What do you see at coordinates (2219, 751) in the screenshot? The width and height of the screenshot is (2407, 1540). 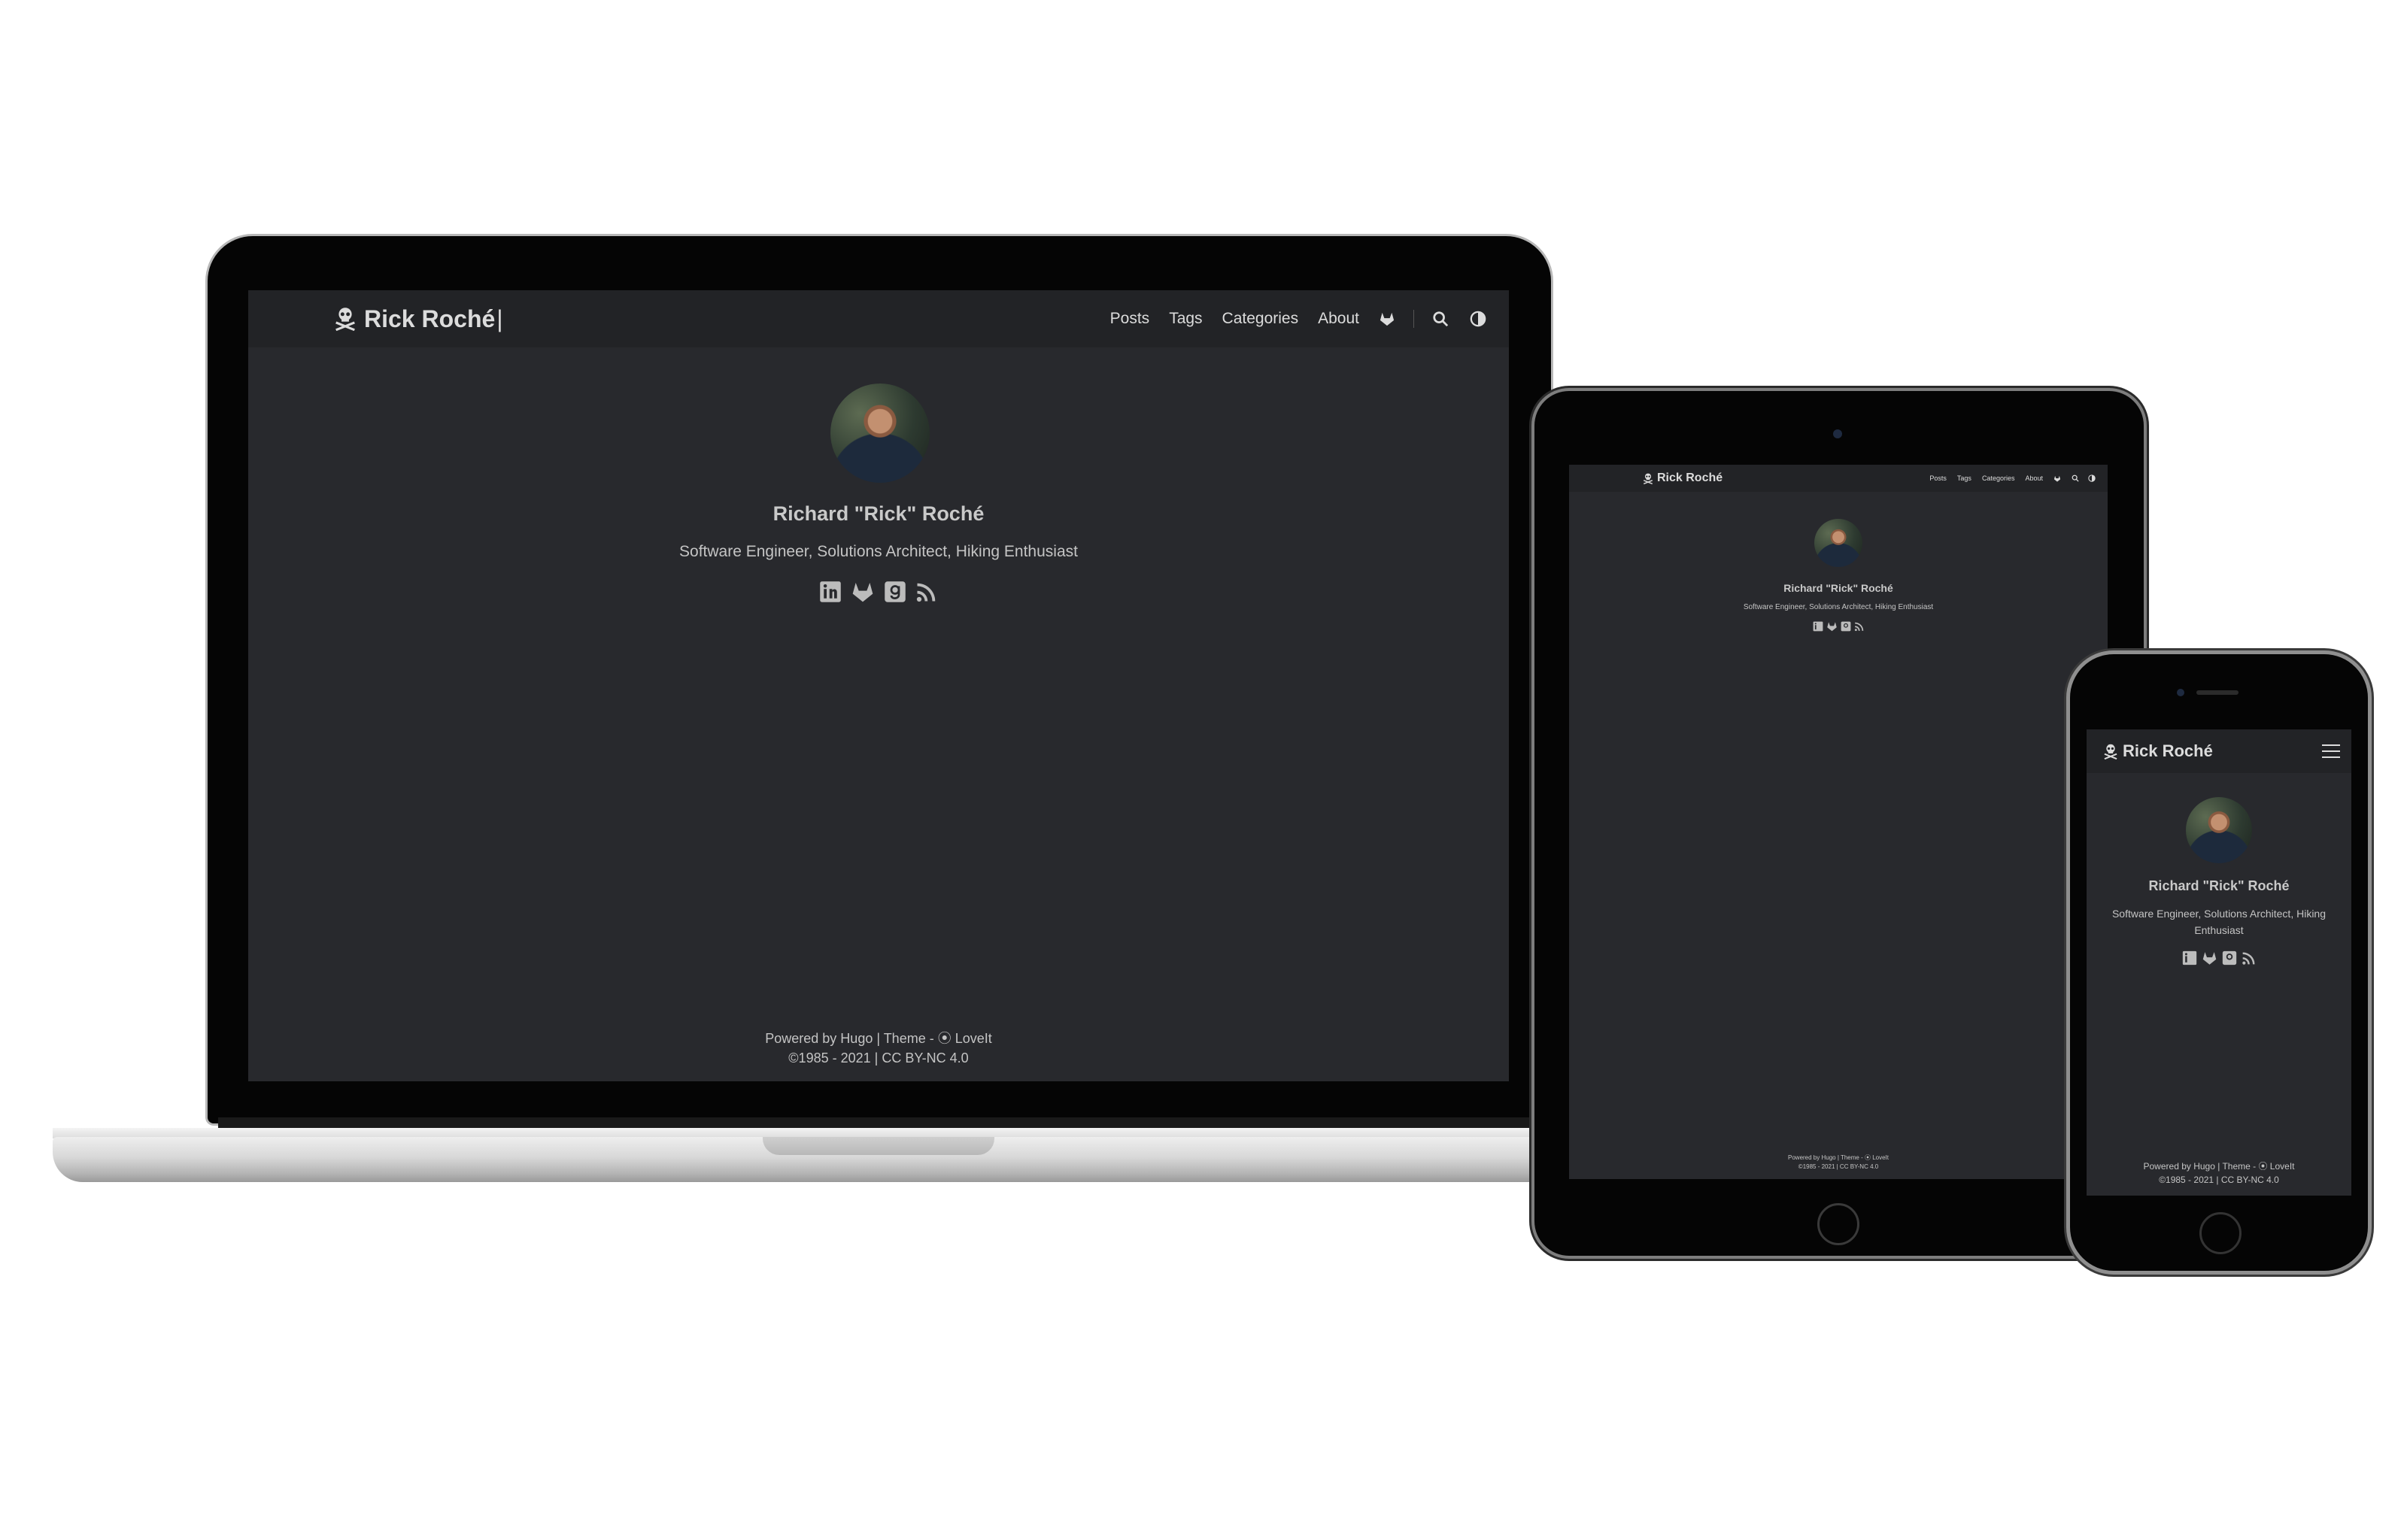 I see `site-header: Rick Roché` at bounding box center [2219, 751].